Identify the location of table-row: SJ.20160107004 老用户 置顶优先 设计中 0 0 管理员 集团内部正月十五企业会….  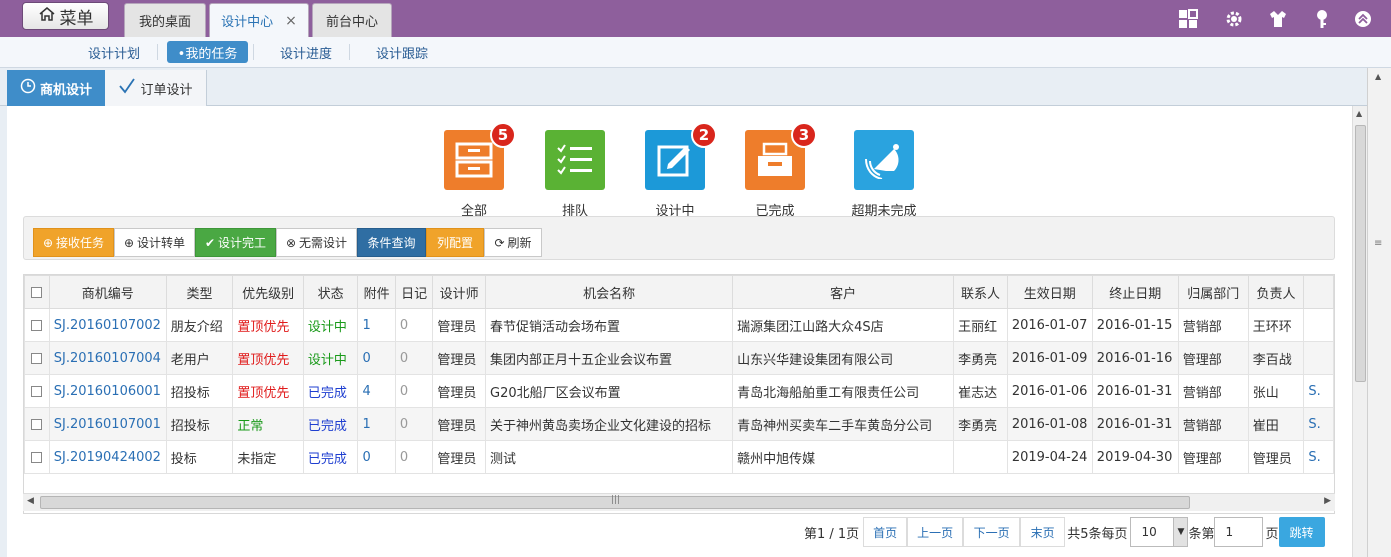
(679, 358).